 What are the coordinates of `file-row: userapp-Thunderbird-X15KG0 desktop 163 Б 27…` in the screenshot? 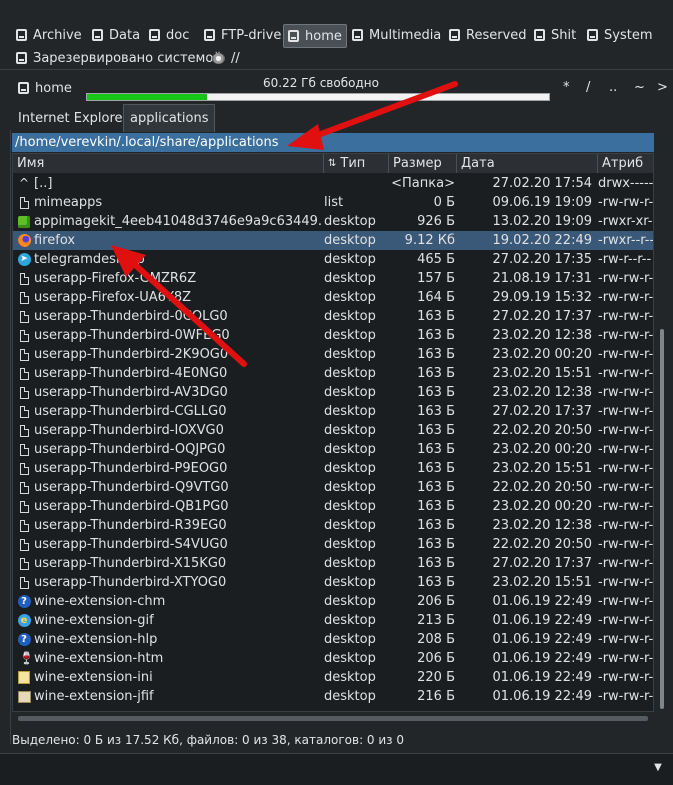 It's located at (333, 563).